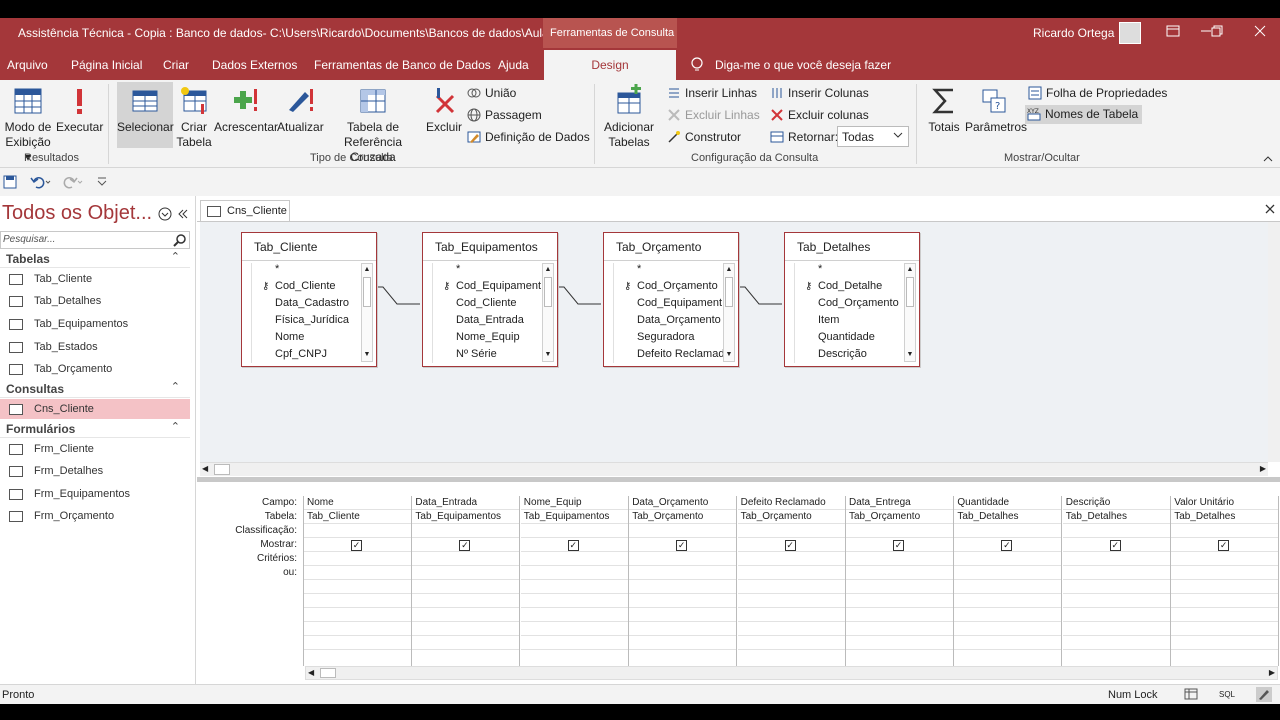  Describe the element at coordinates (712, 93) in the screenshot. I see `insert-rows-button: Inserir Linhas` at that location.